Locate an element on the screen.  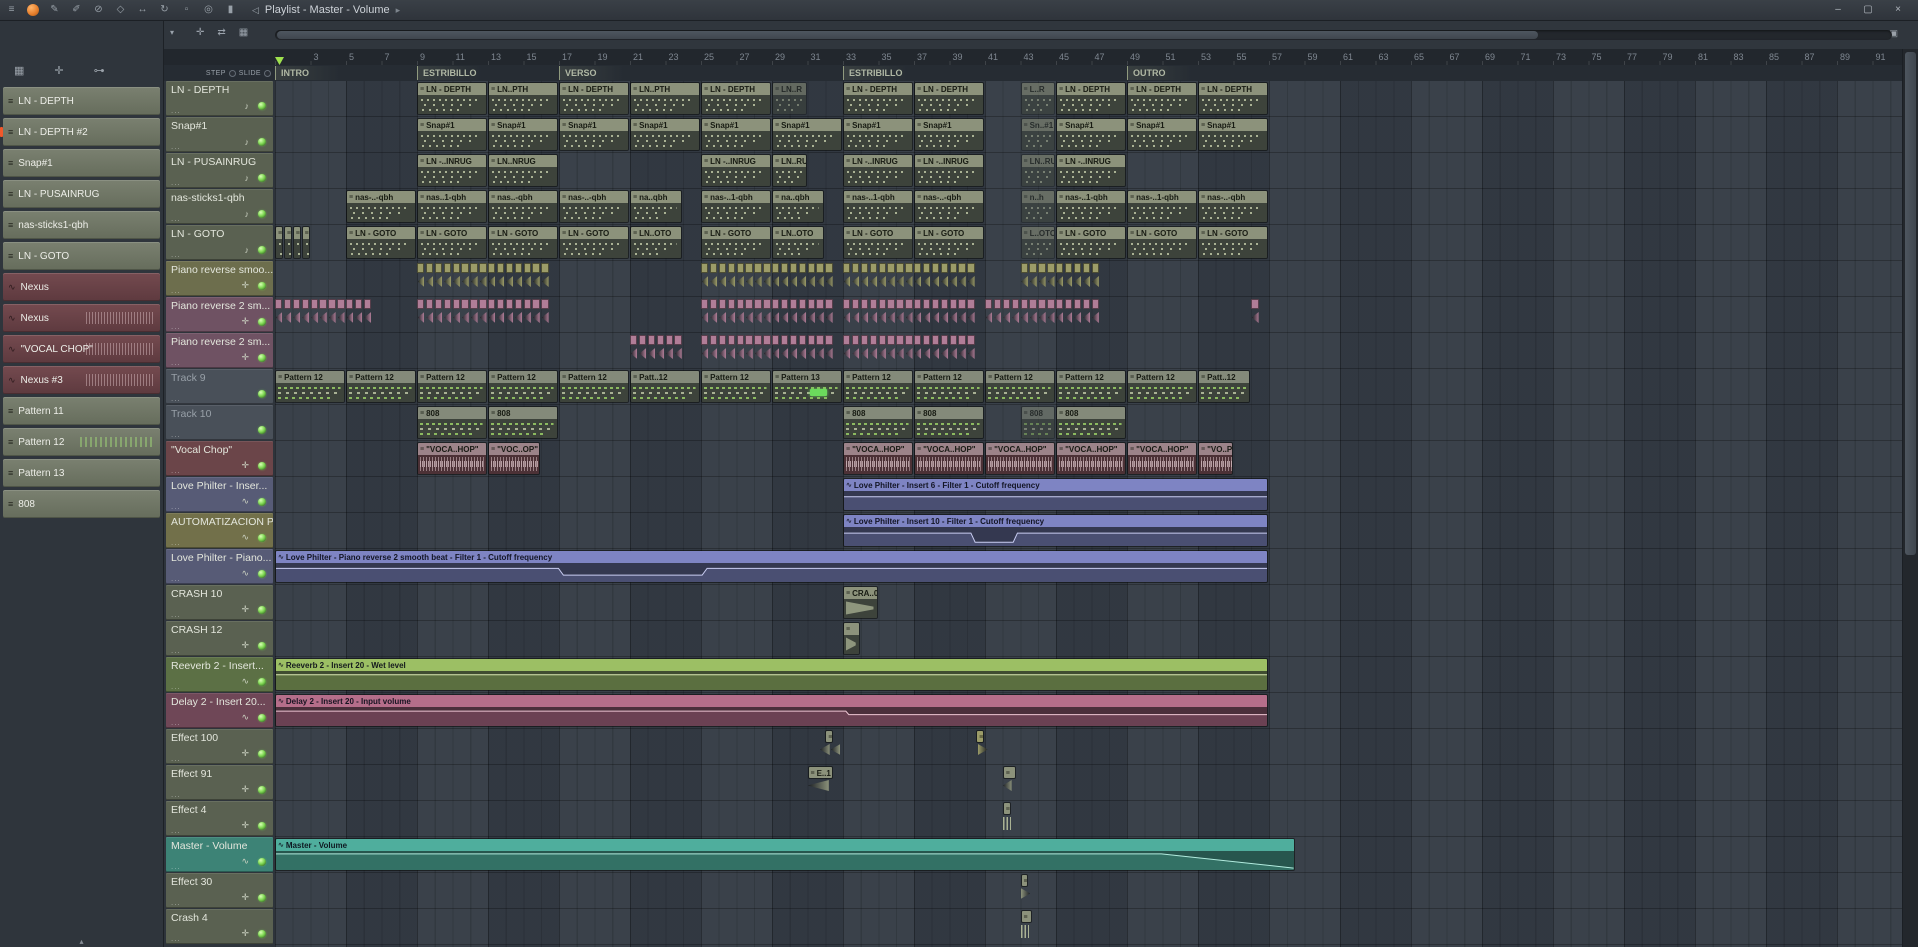
close-button: × is located at coordinates (1898, 10).